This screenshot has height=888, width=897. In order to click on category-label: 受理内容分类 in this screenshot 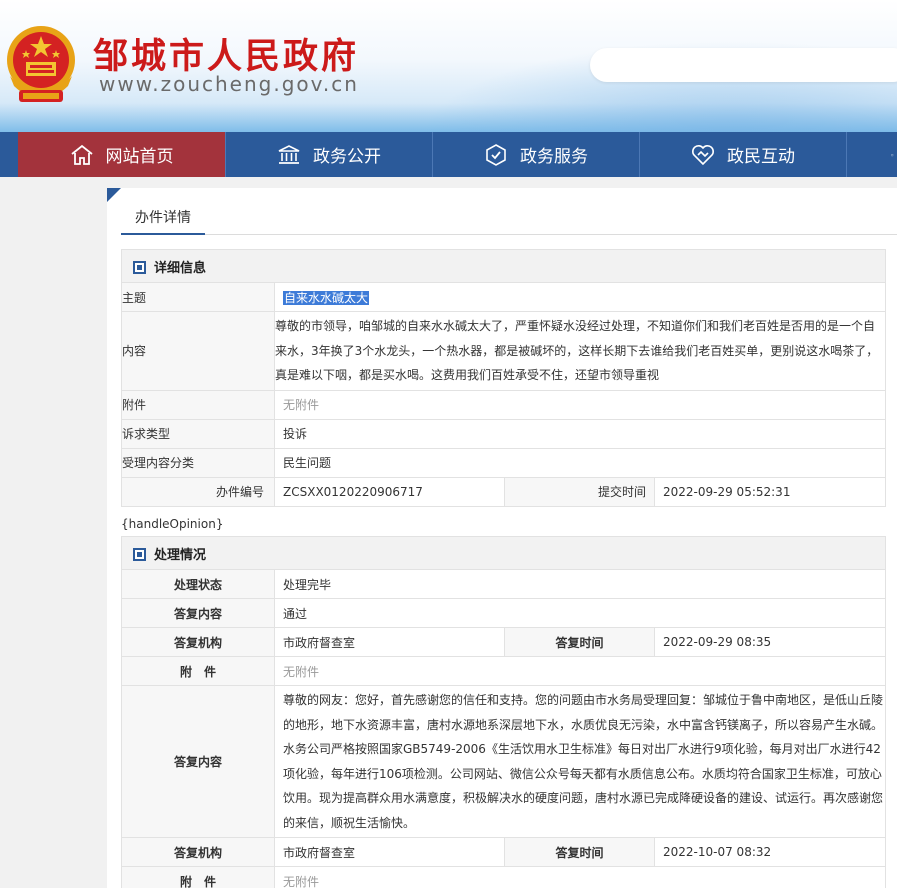, I will do `click(198, 462)`.